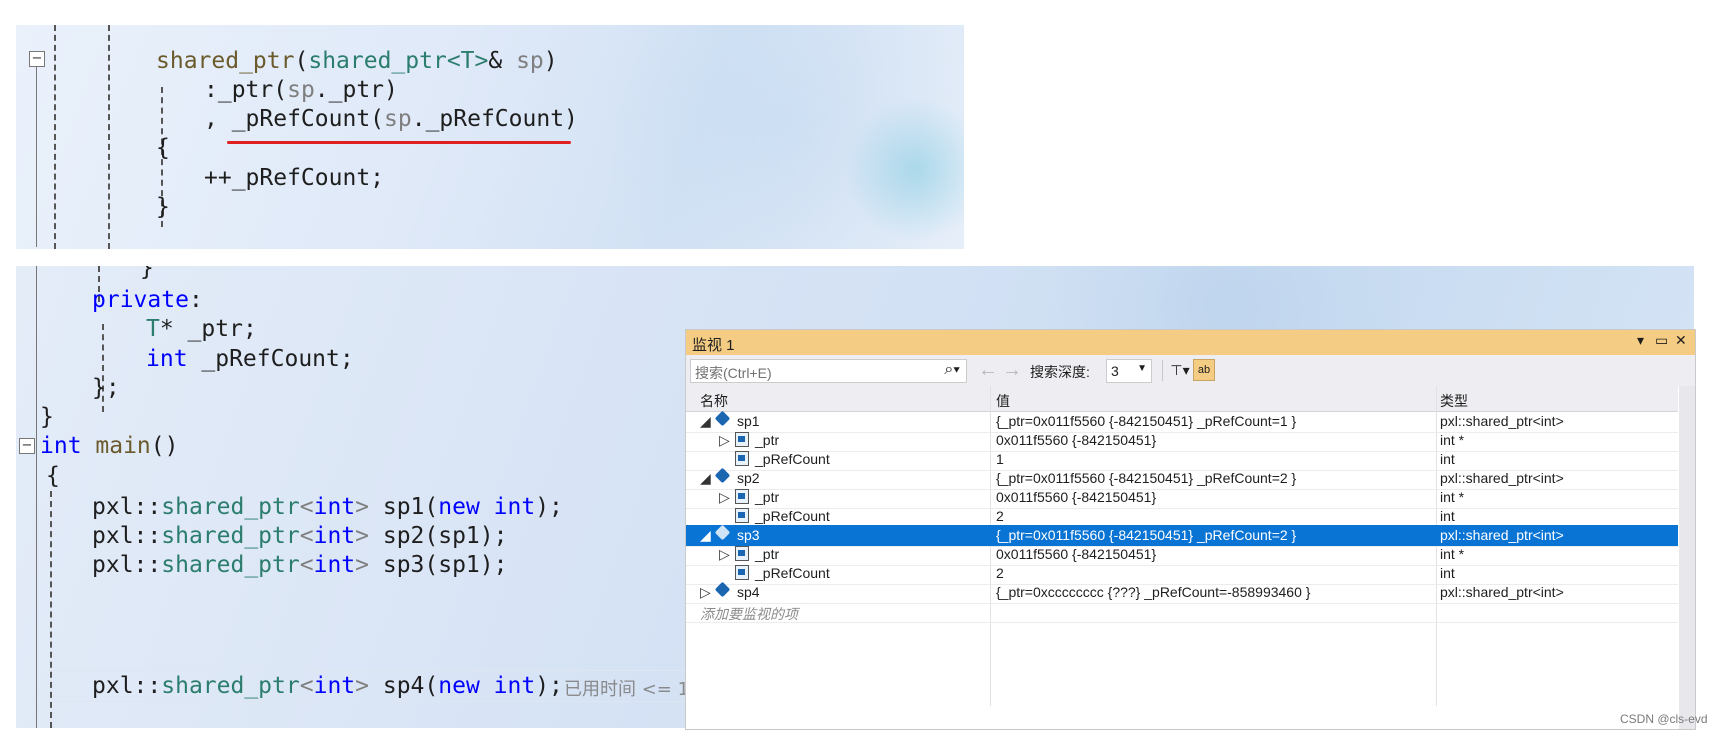  What do you see at coordinates (626, 688) in the screenshot?
I see `elapsed-time-hint: 已用时间 <= 1` at bounding box center [626, 688].